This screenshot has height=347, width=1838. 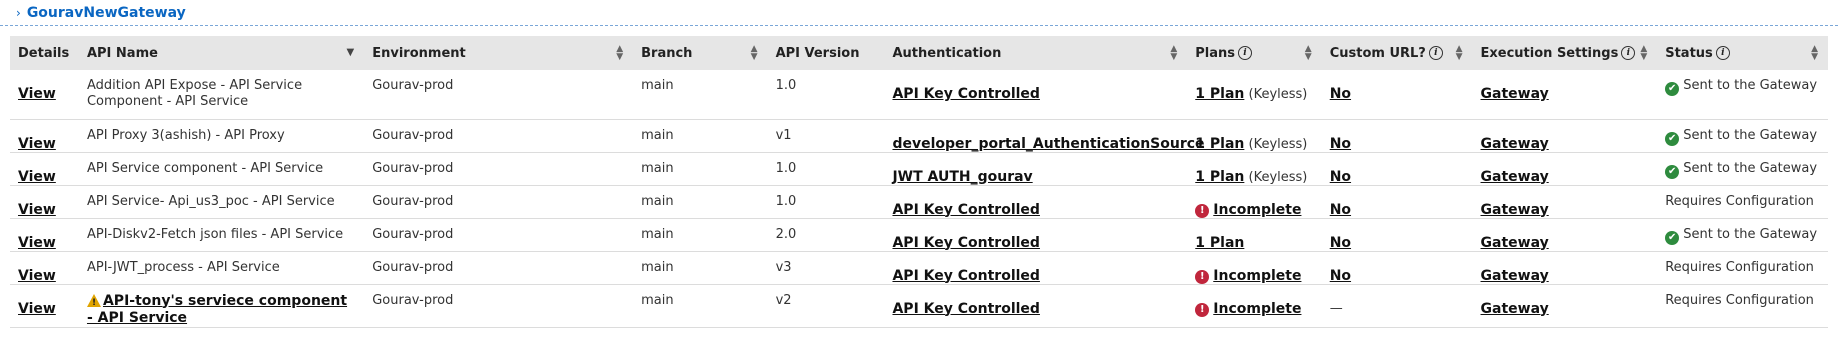 What do you see at coordinates (183, 267) in the screenshot?
I see `api-name: API-JWT_process - API Service` at bounding box center [183, 267].